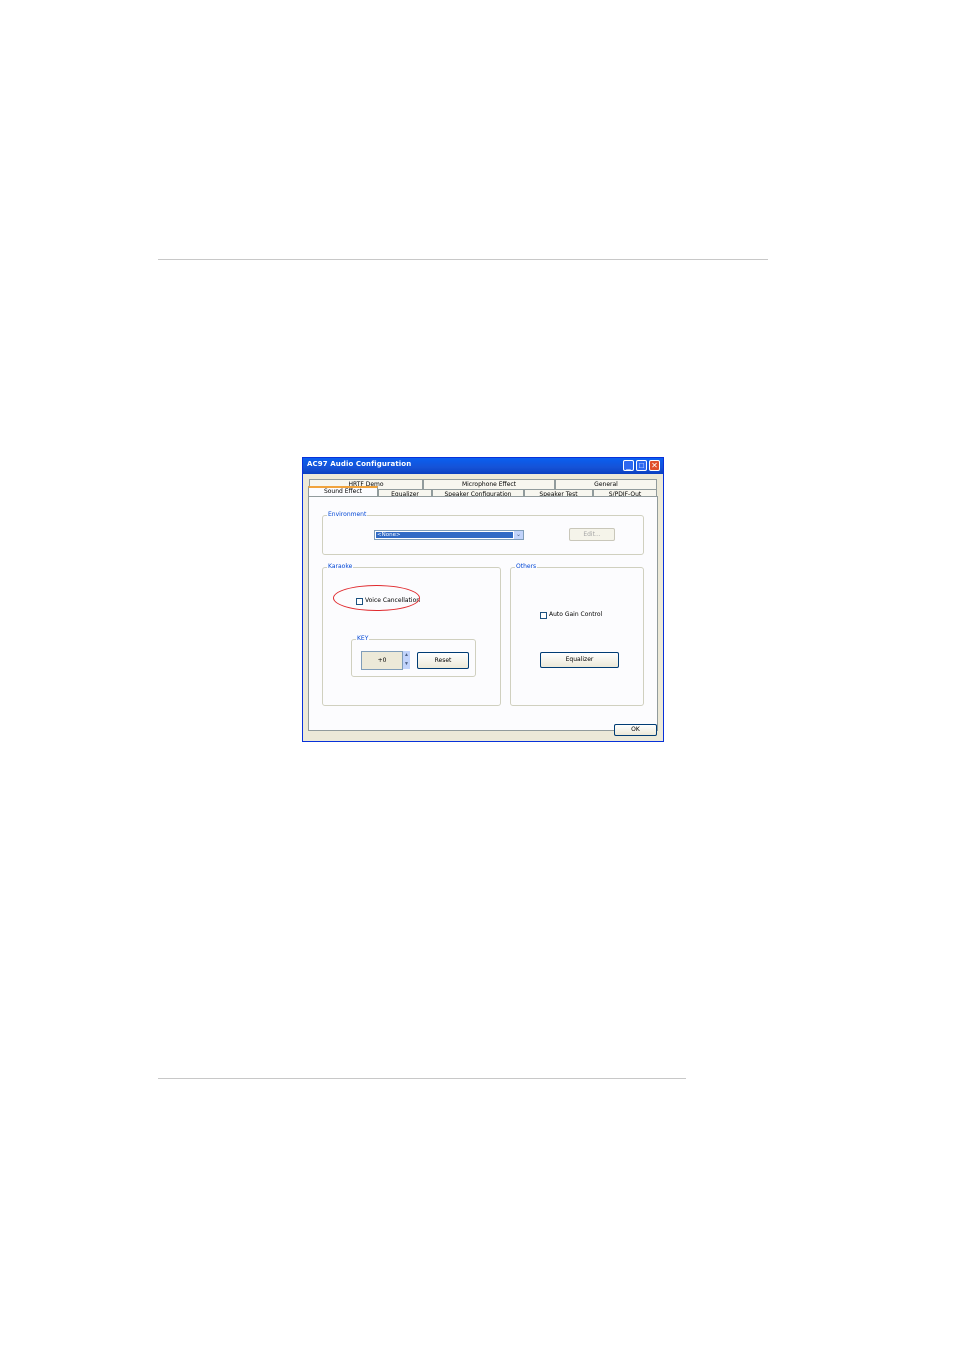 Image resolution: width=954 pixels, height=1349 pixels. What do you see at coordinates (347, 514) in the screenshot?
I see `environment-legend: Environment` at bounding box center [347, 514].